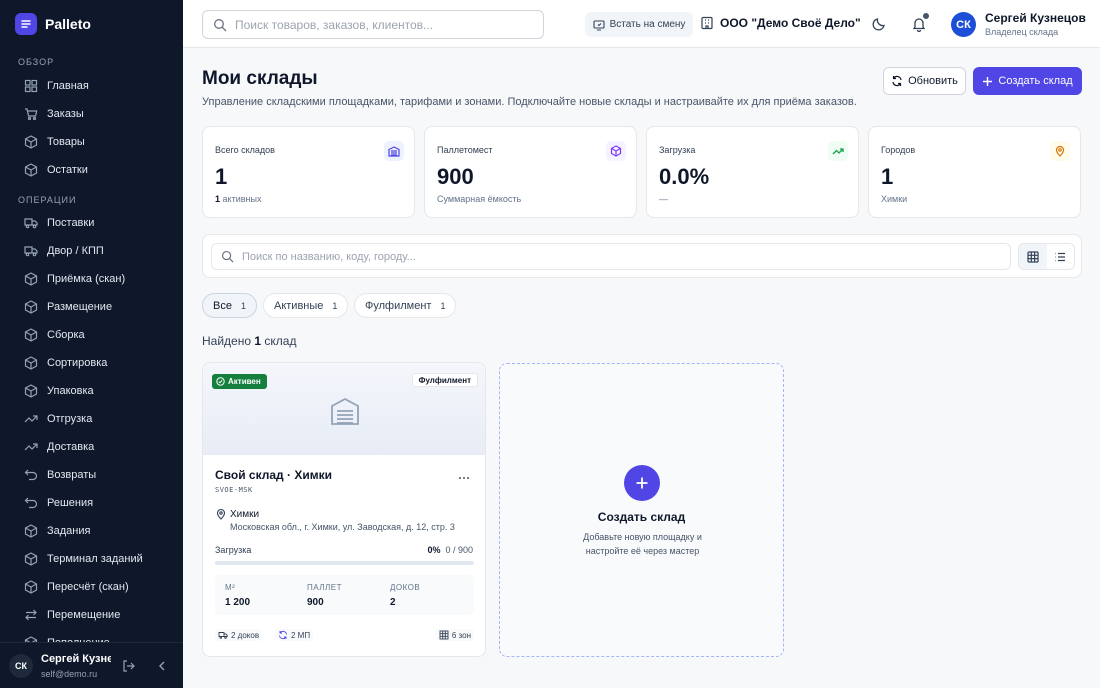 The height and width of the screenshot is (688, 1100). Describe the element at coordinates (924, 81) in the screenshot. I see `refresh-button: Обновить` at that location.